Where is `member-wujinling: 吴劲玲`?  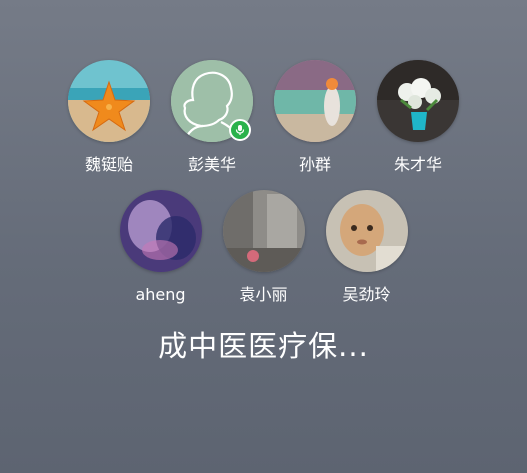
member-wujinling: 吴劲玲 is located at coordinates (366, 247).